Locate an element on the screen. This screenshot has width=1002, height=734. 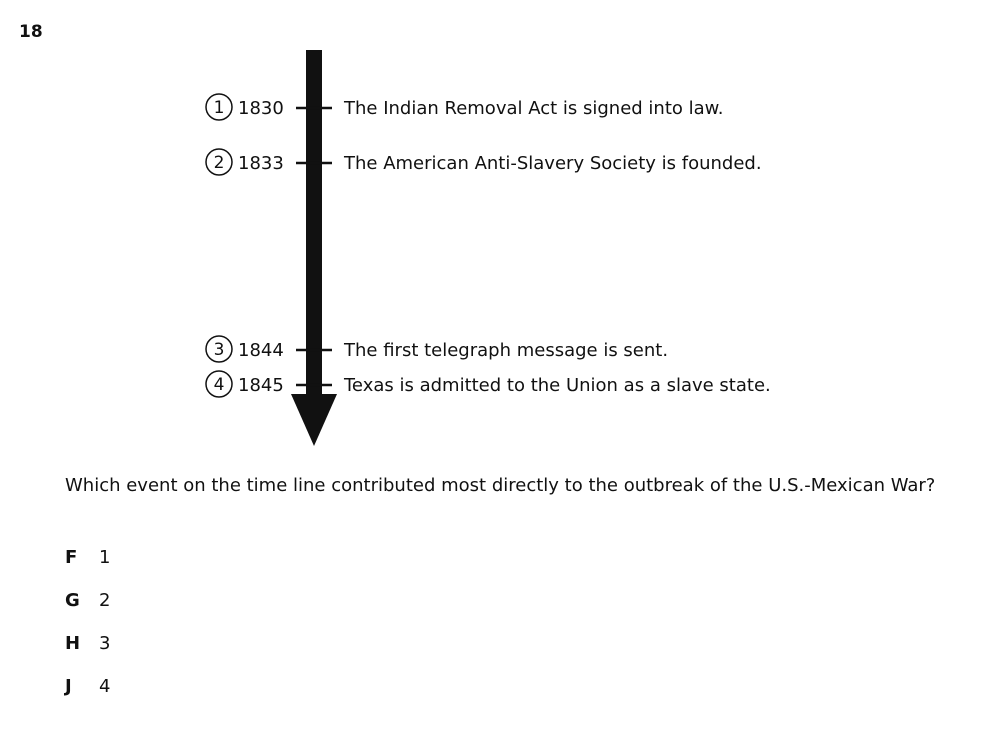
marker-number: 3 is located at coordinates (219, 350).